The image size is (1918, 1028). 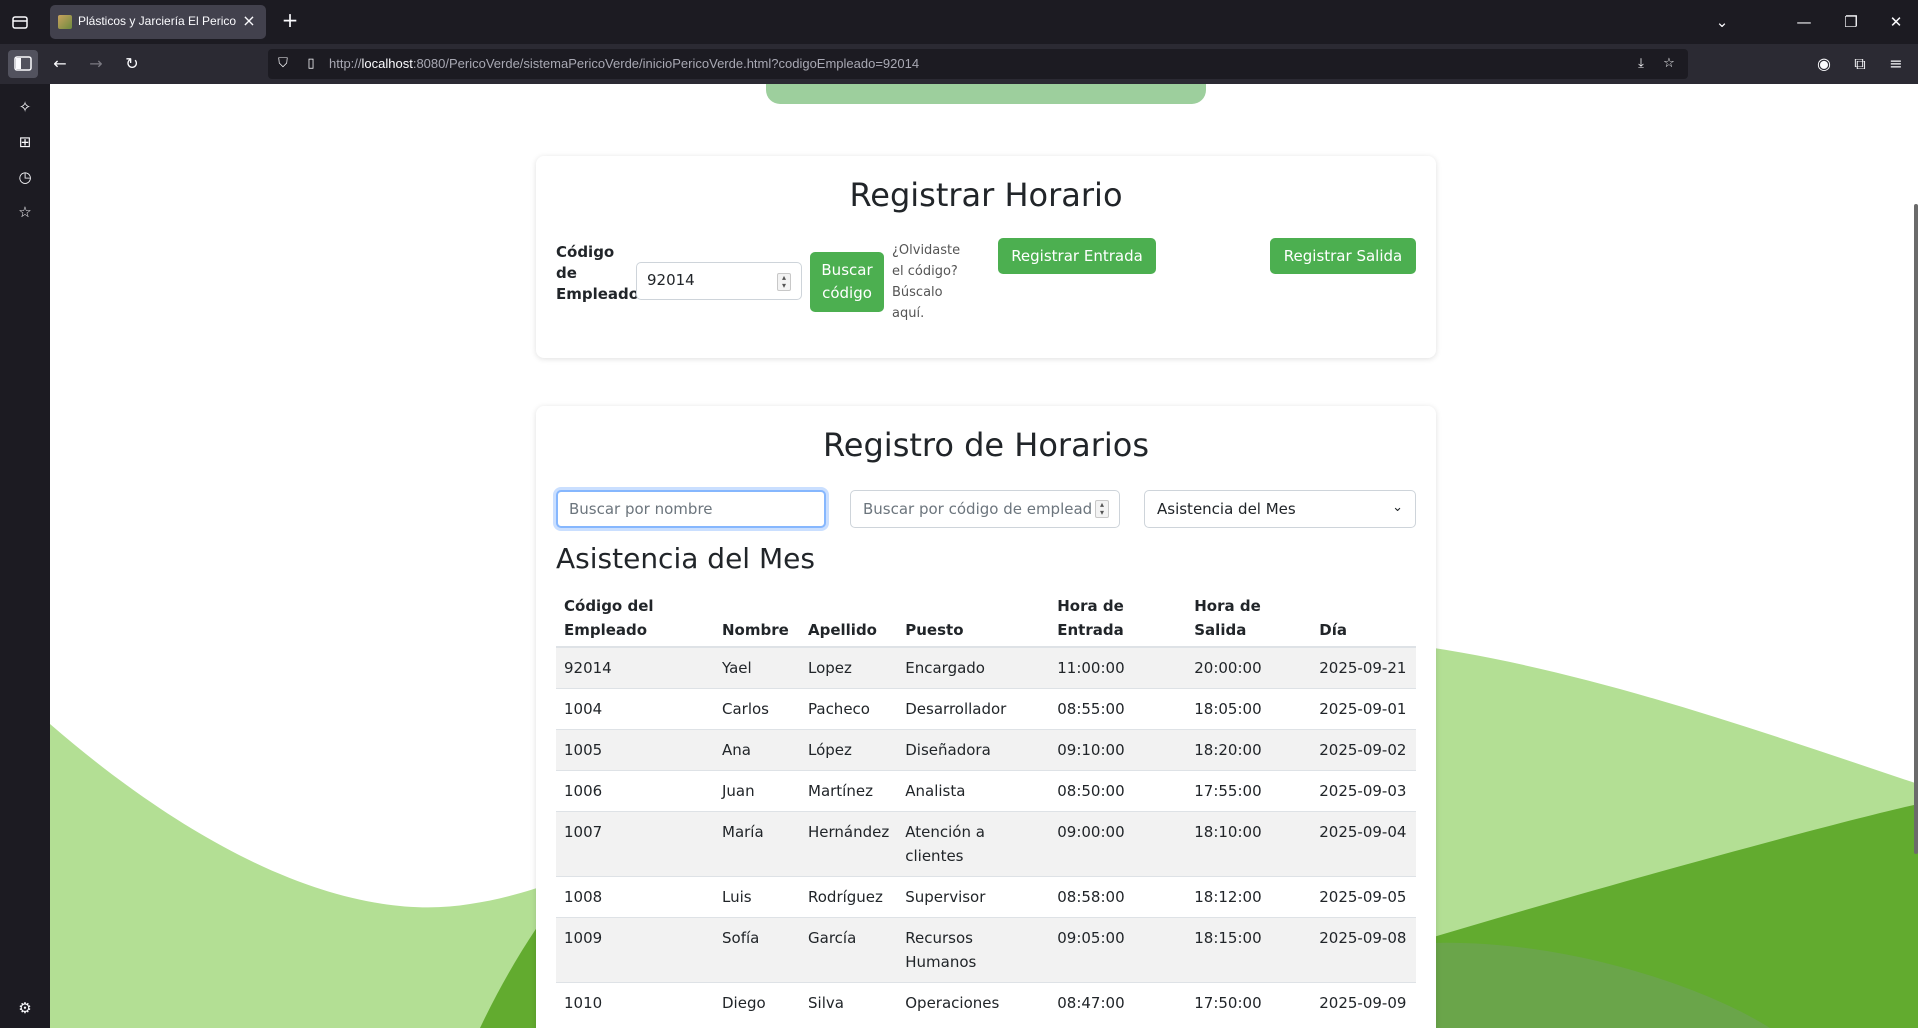 I want to click on cell-name: Diego, so click(x=757, y=1002).